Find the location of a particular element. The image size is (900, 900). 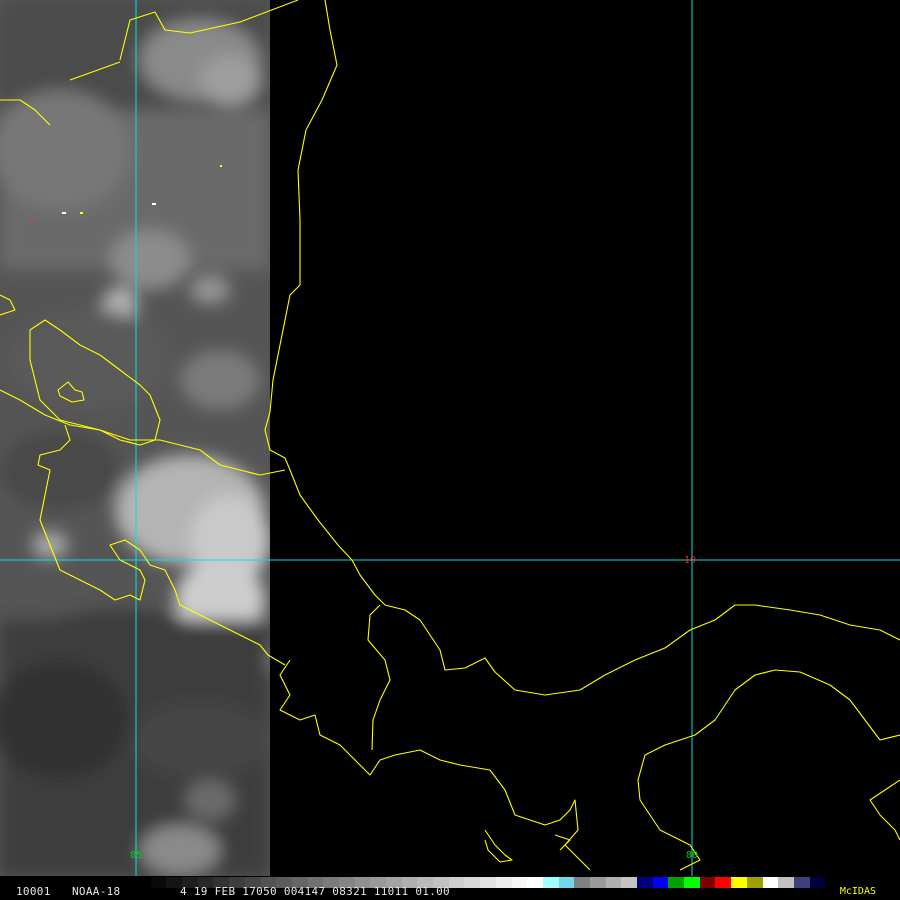

status-line: 4 19 FEB 17050 004147 08321 11011 01.00 is located at coordinates (315, 891).